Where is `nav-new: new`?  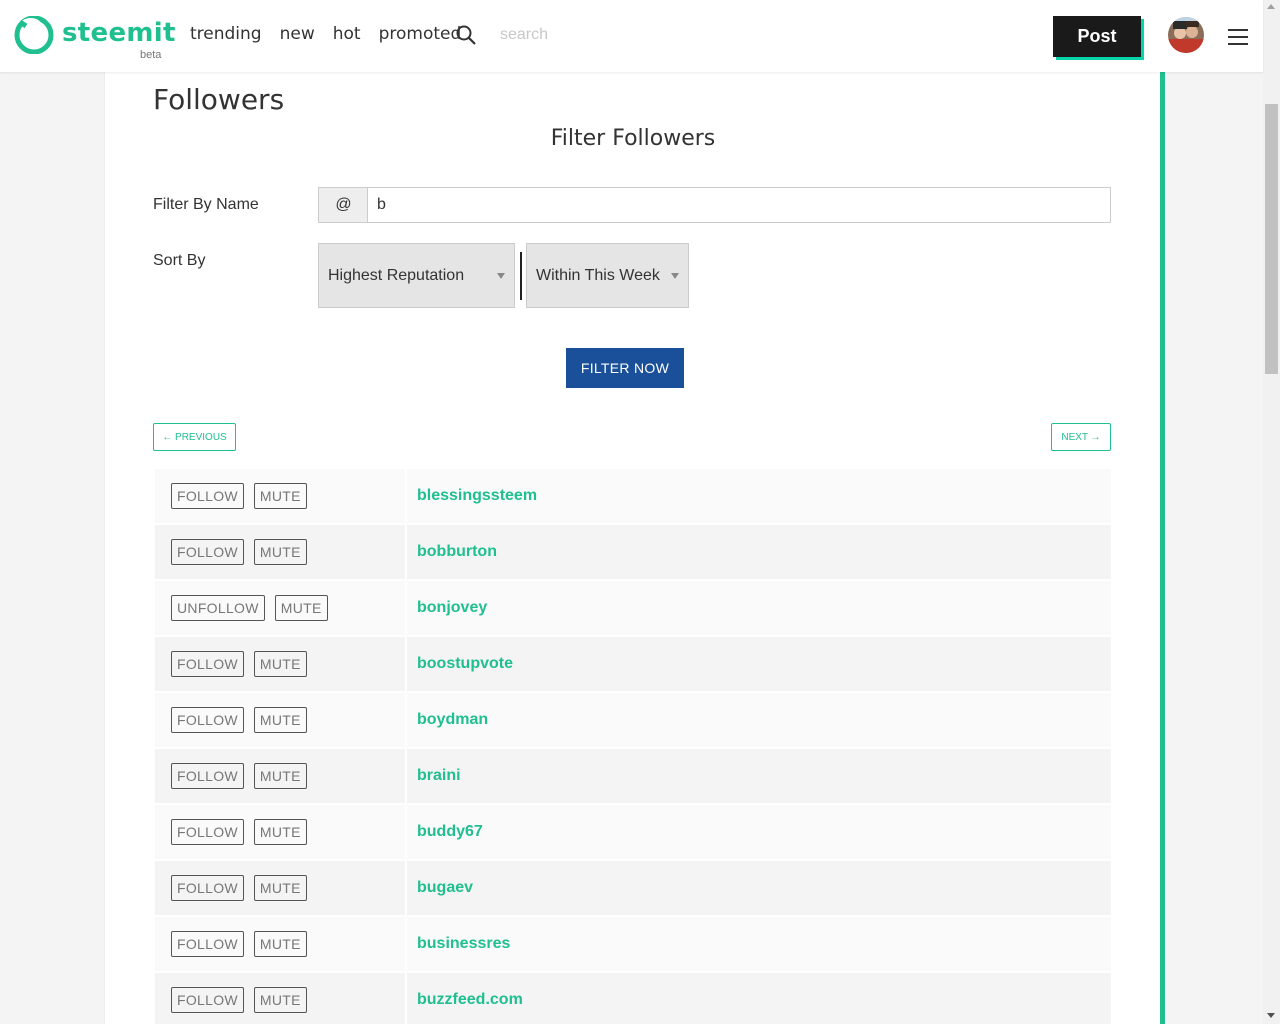 nav-new: new is located at coordinates (297, 34).